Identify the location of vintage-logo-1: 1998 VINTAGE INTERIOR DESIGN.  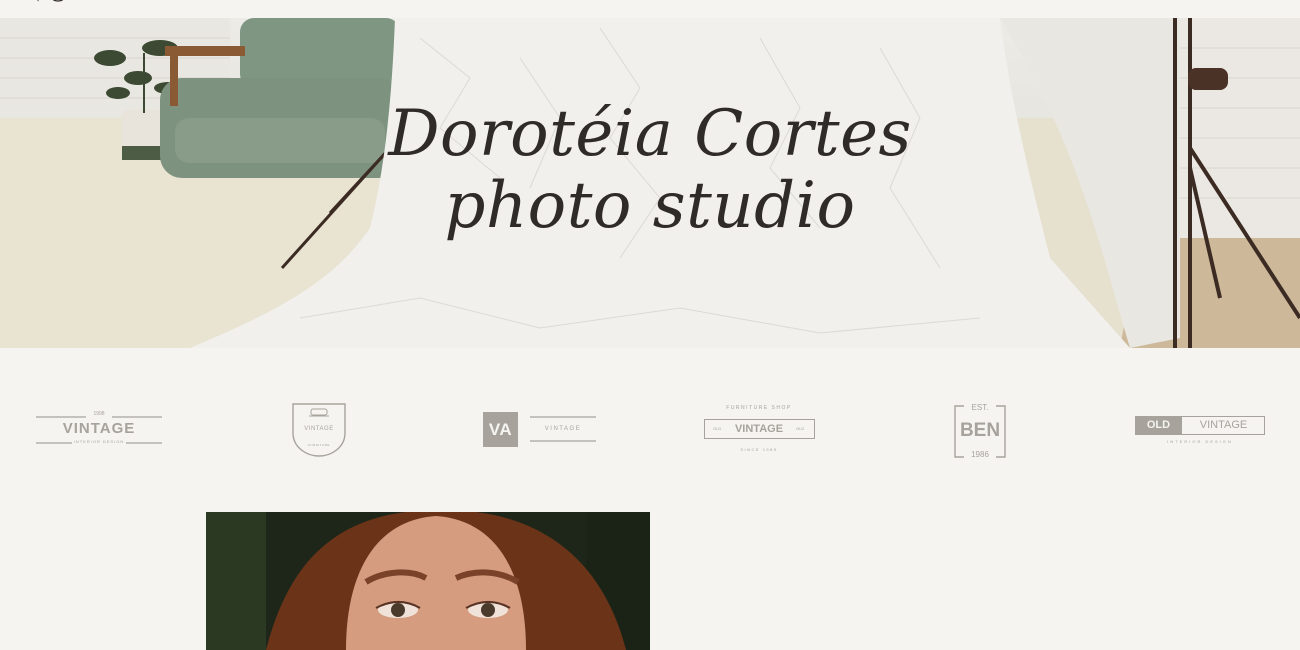
(99, 429).